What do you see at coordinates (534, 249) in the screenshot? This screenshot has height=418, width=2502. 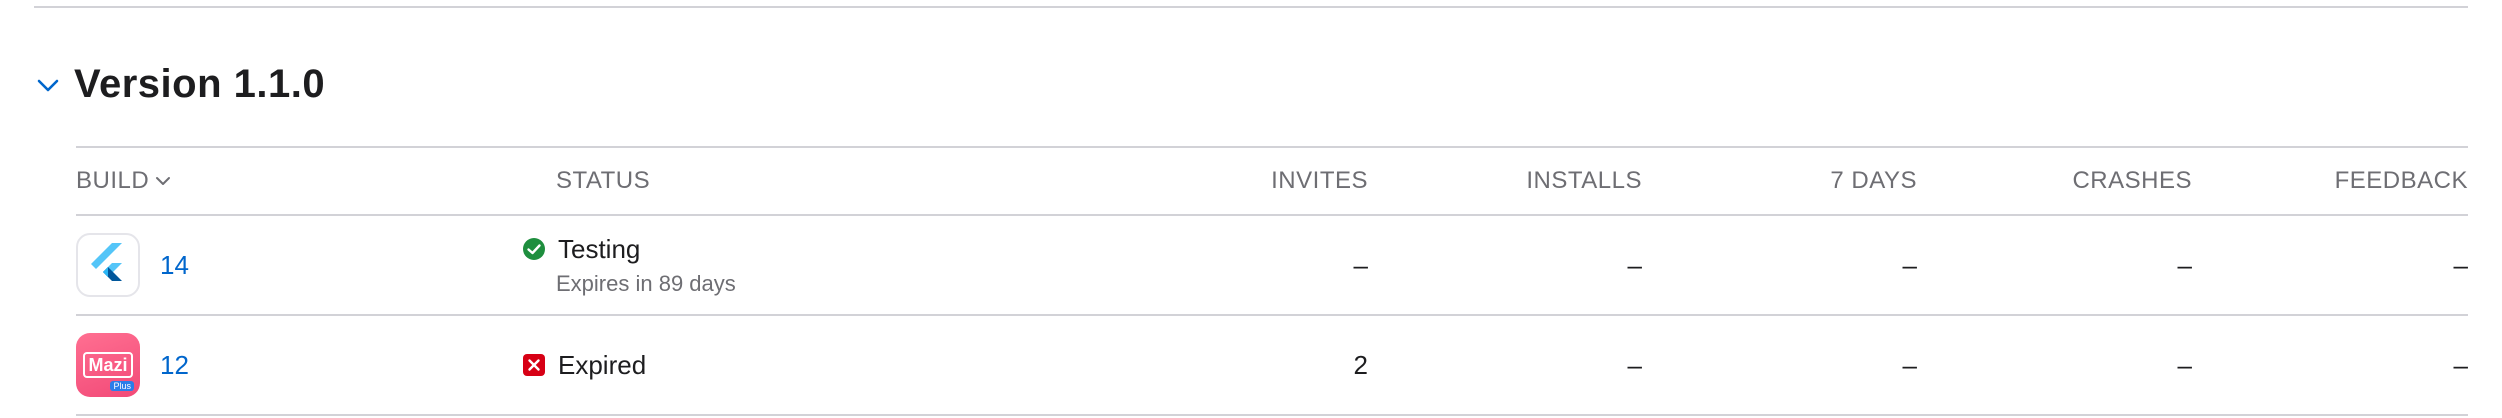 I see `check-circle-icon` at bounding box center [534, 249].